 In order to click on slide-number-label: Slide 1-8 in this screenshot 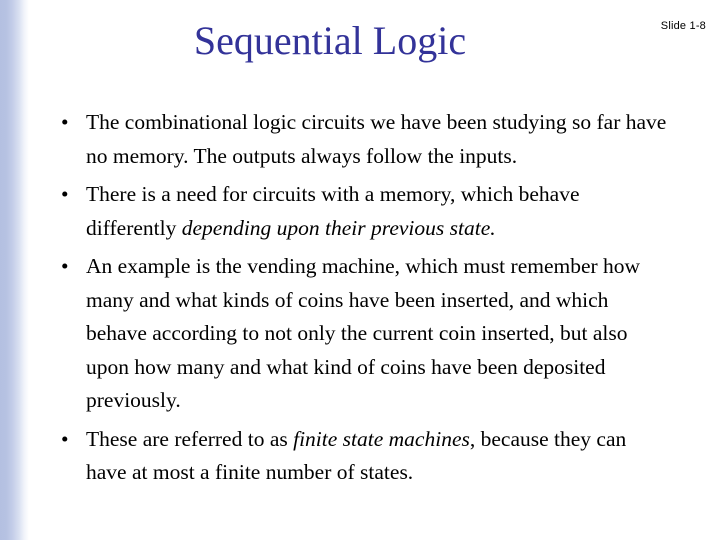, I will do `click(683, 26)`.